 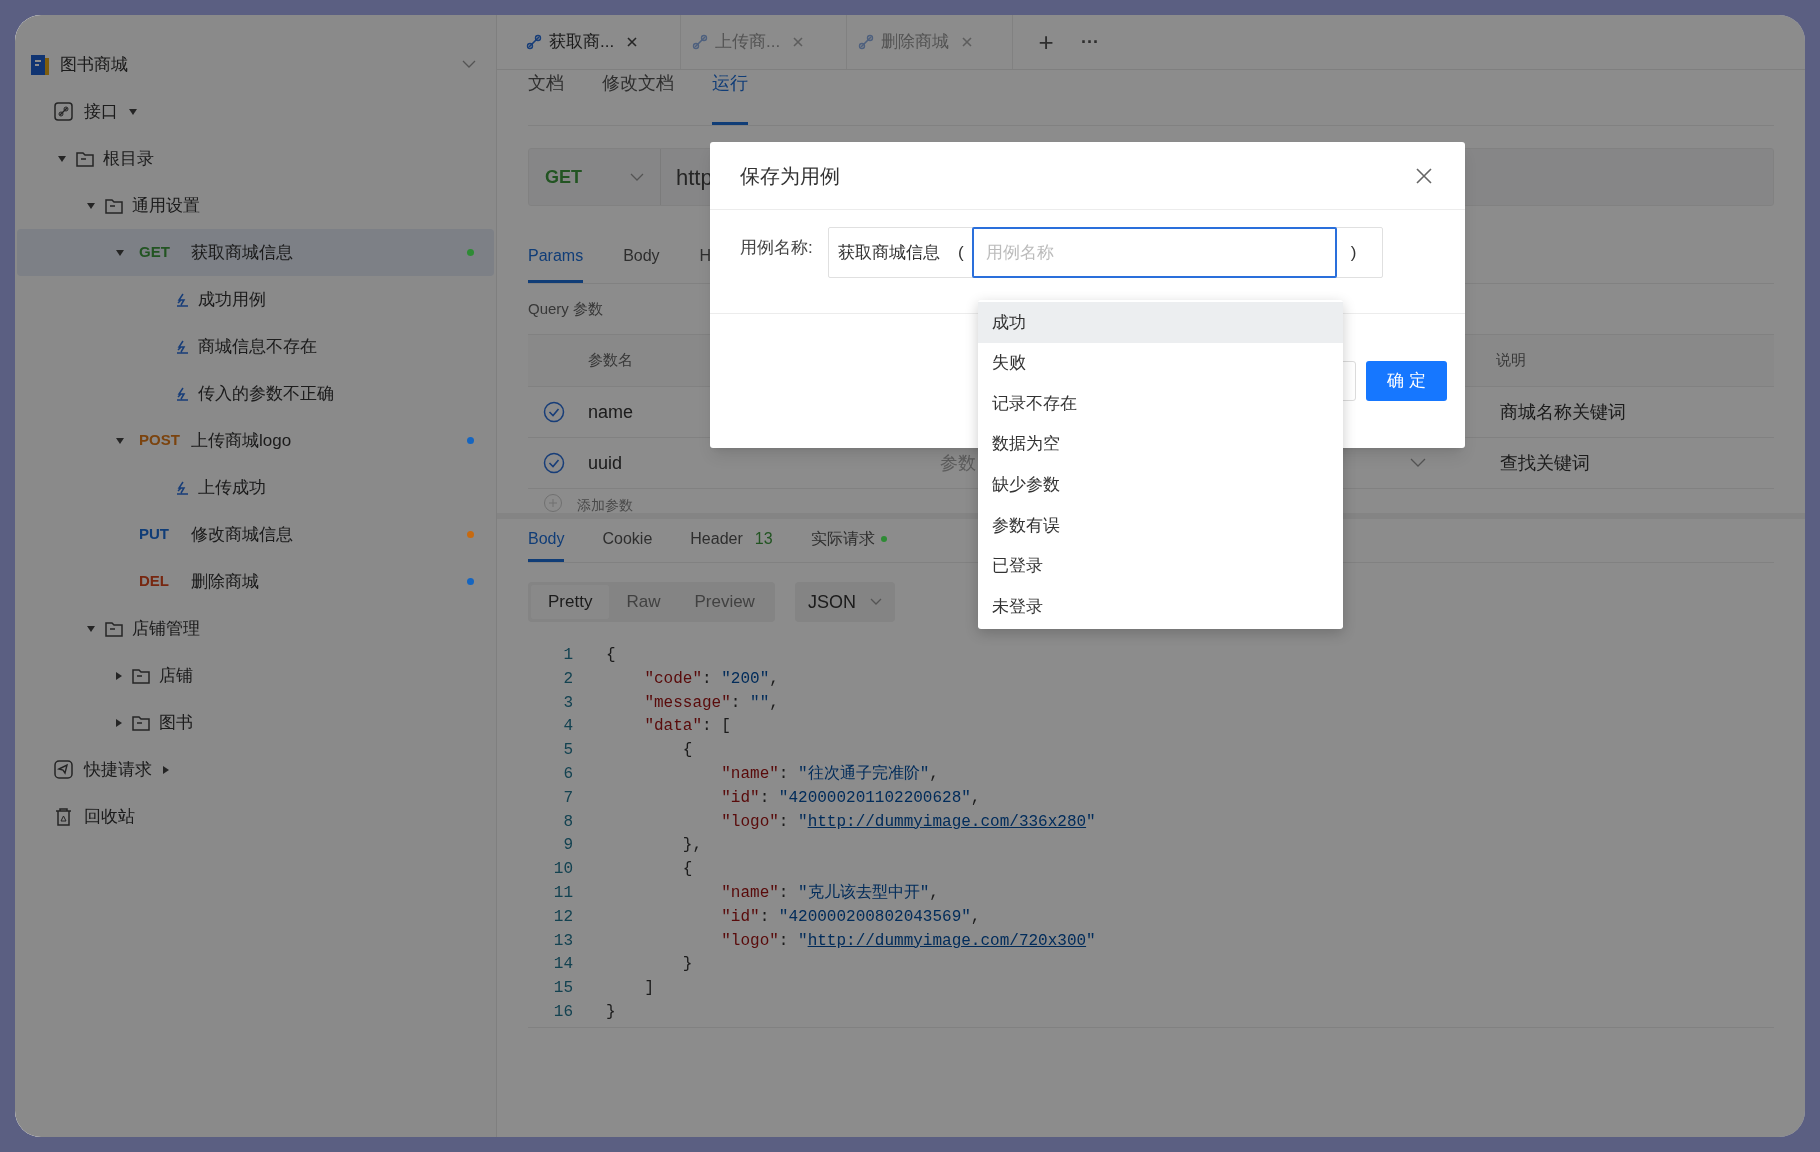 What do you see at coordinates (166, 205) in the screenshot?
I see `folder-label: 通用设置` at bounding box center [166, 205].